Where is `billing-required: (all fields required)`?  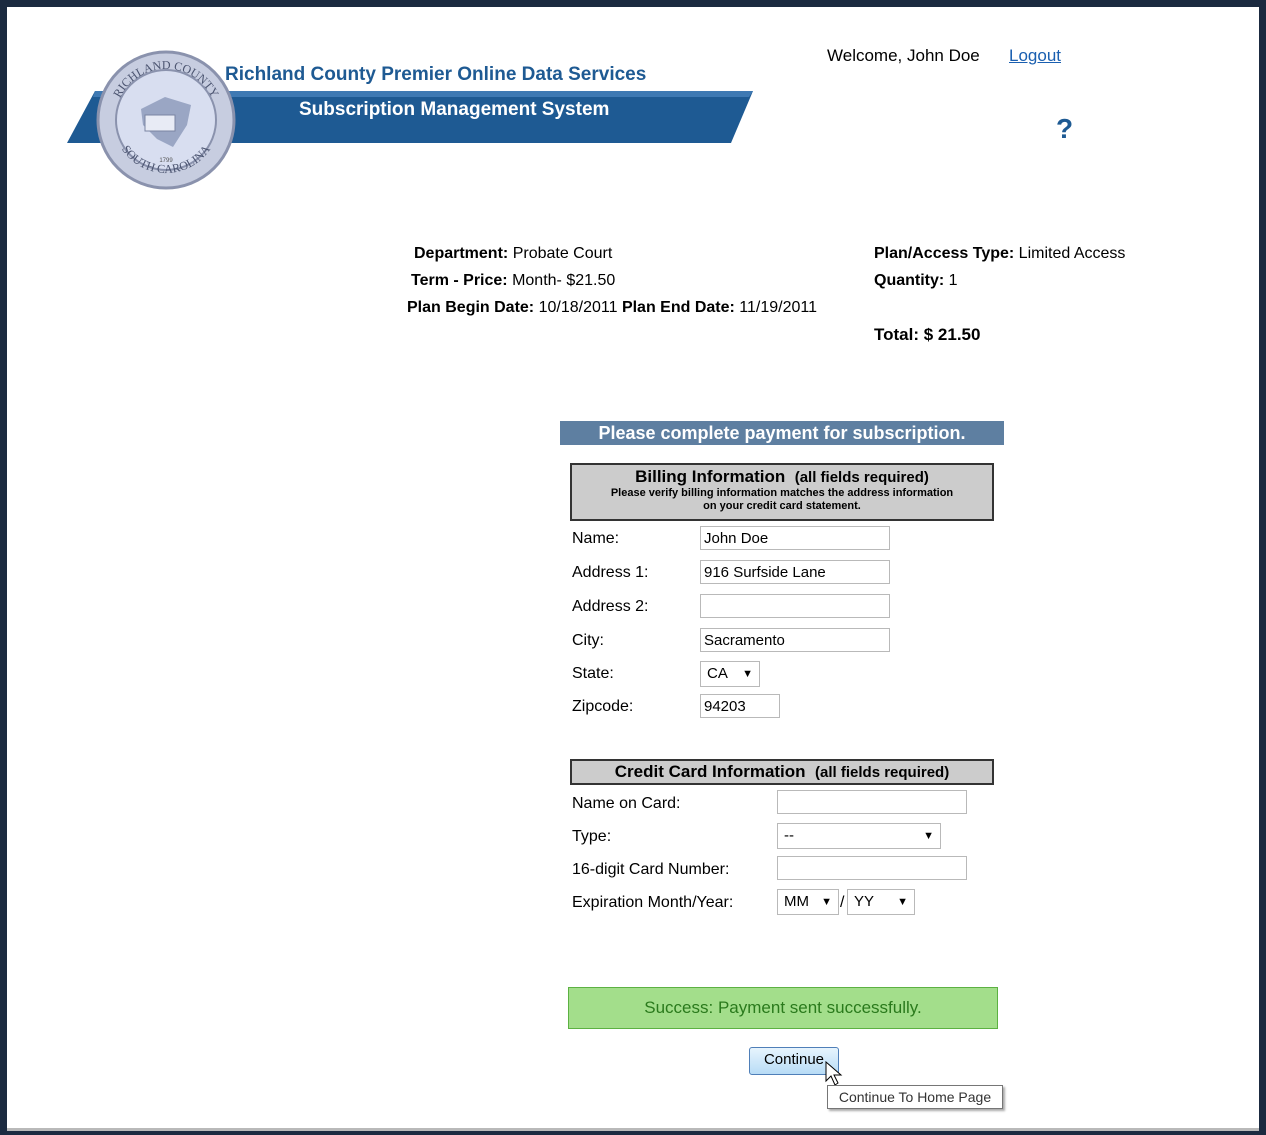
billing-required: (all fields required) is located at coordinates (861, 477).